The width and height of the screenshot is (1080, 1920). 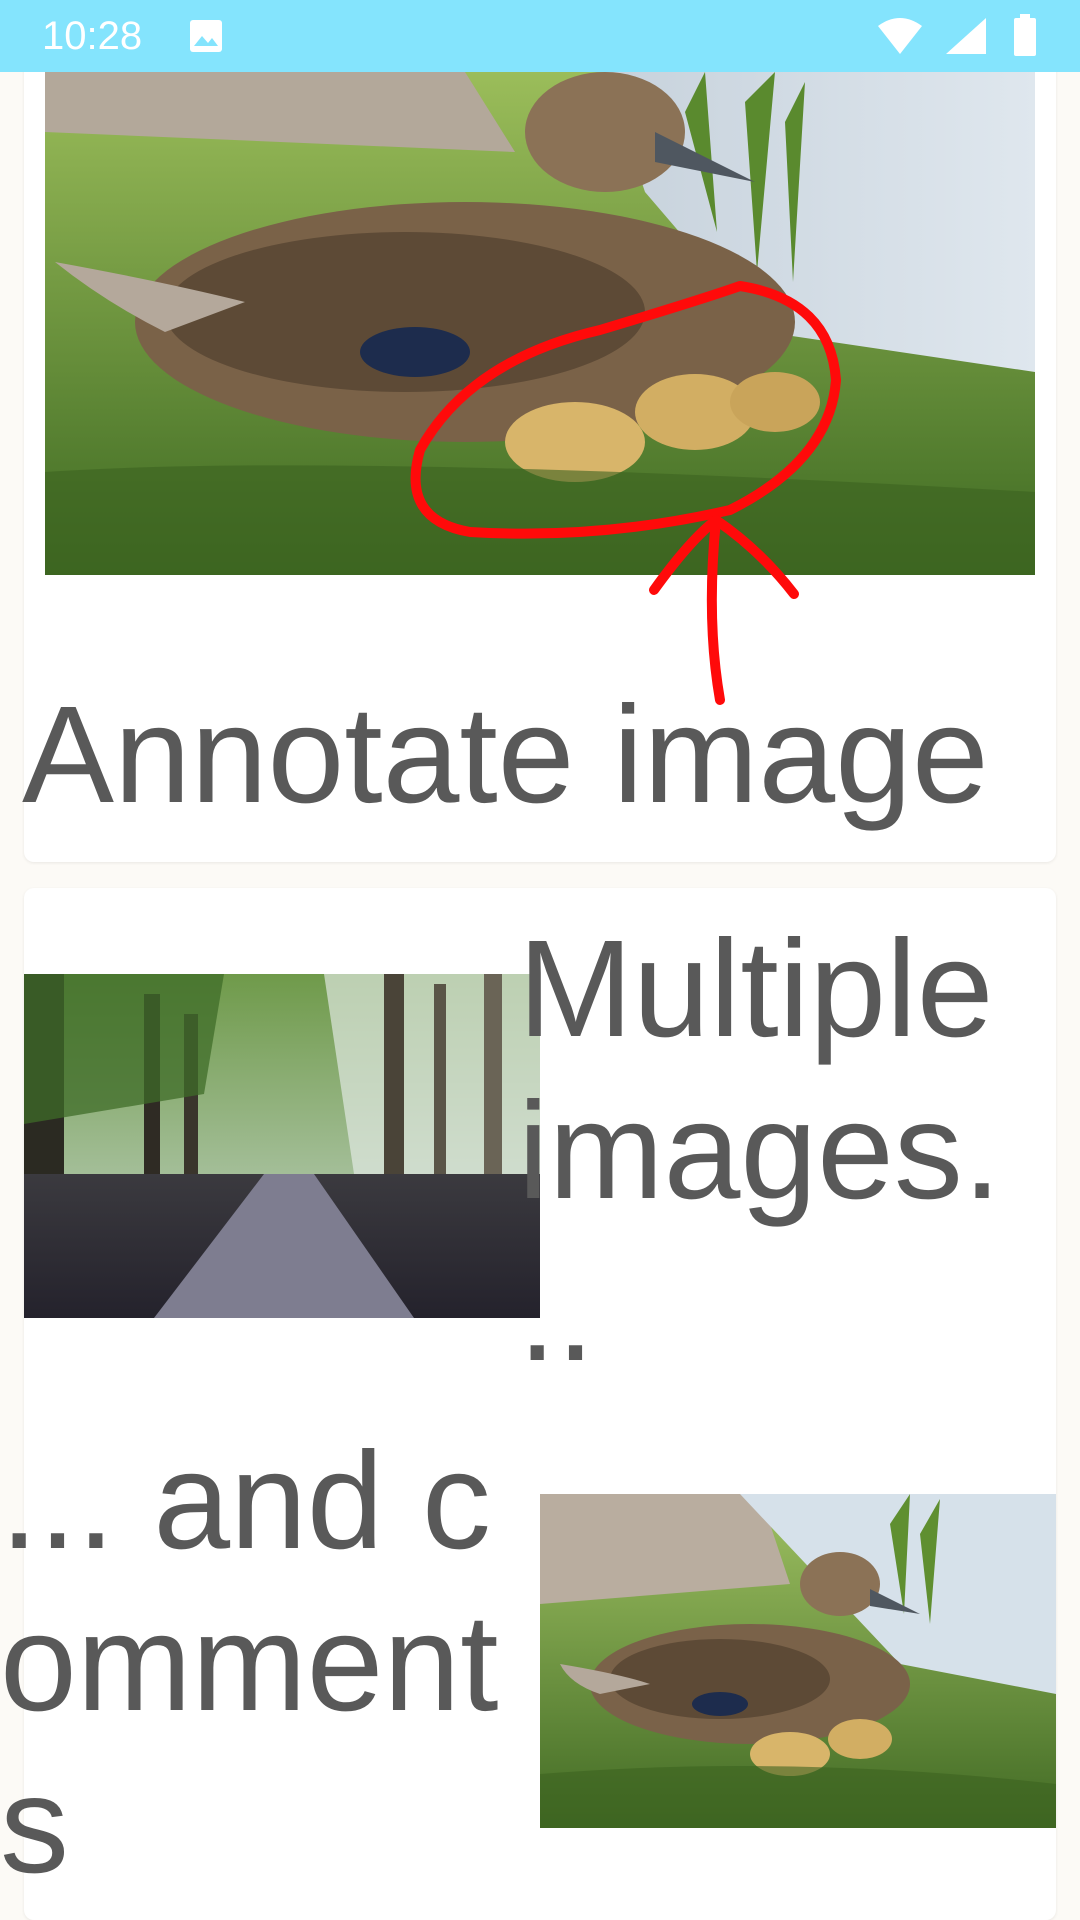 I want to click on status-bar: 10:28, so click(x=540, y=36).